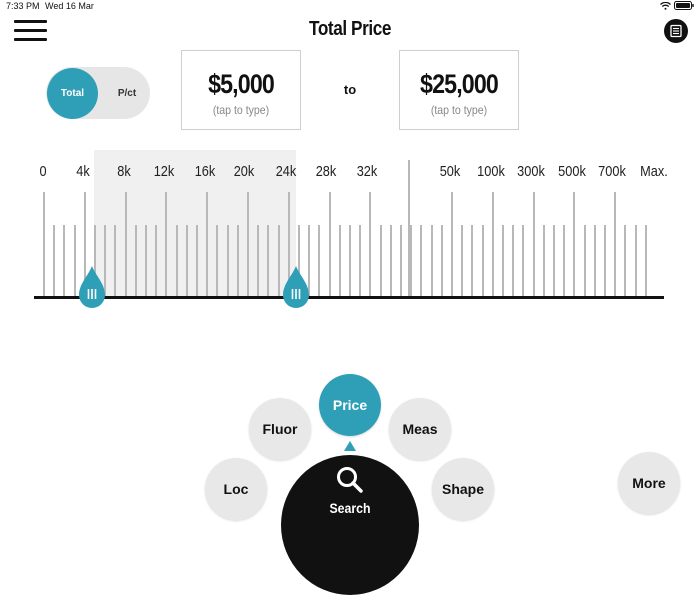 The image size is (700, 595). I want to click on search-button: Search, so click(350, 525).